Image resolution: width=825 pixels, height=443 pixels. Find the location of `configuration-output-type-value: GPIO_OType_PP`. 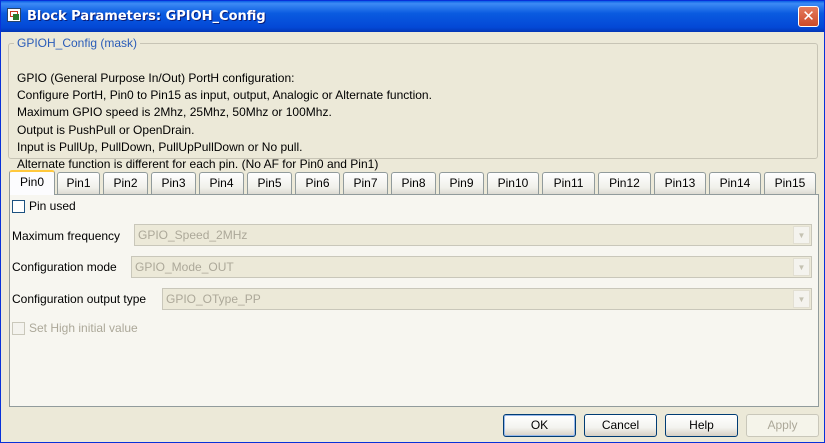

configuration-output-type-value: GPIO_OType_PP is located at coordinates (213, 299).